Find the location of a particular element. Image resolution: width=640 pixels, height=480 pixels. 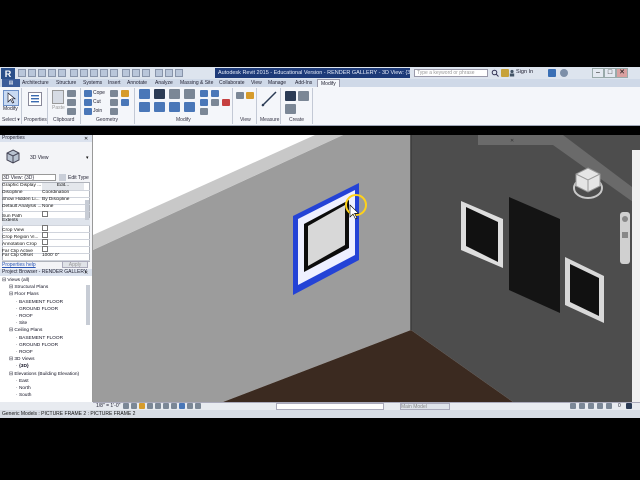

close-hidden-icon is located at coordinates (159, 73).